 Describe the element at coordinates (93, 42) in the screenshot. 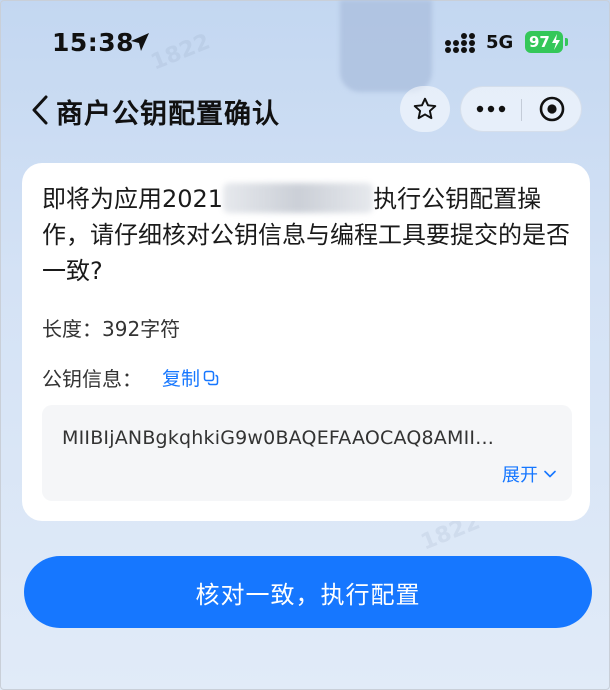

I see `status-time: 15:38` at that location.